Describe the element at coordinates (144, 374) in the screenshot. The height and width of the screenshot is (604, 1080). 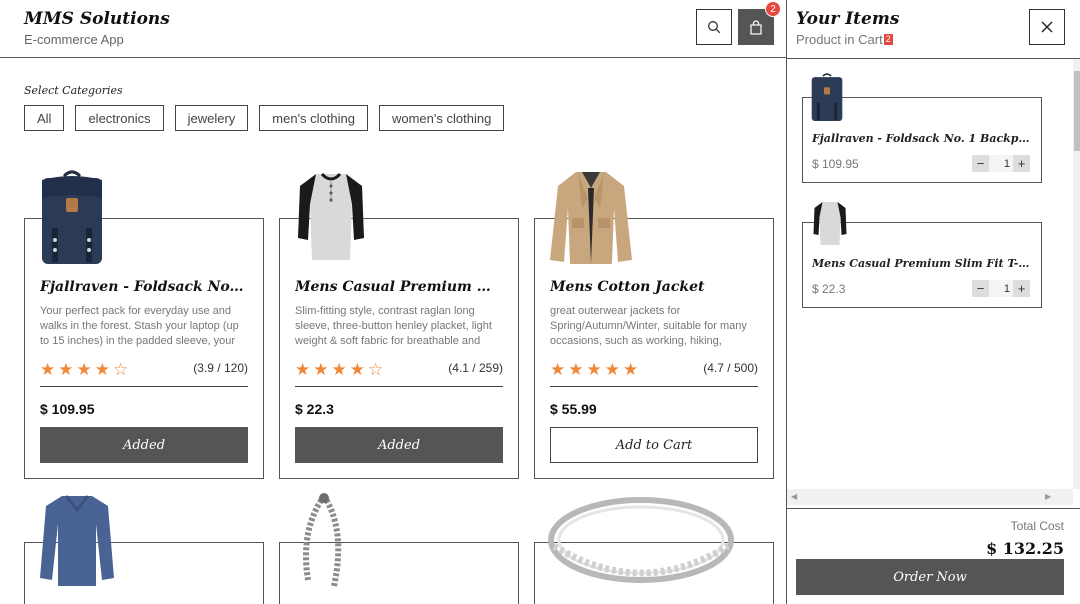
I see `product-rating: ★ ★ ★ ★ ☆ (3.9 / 120)` at that location.